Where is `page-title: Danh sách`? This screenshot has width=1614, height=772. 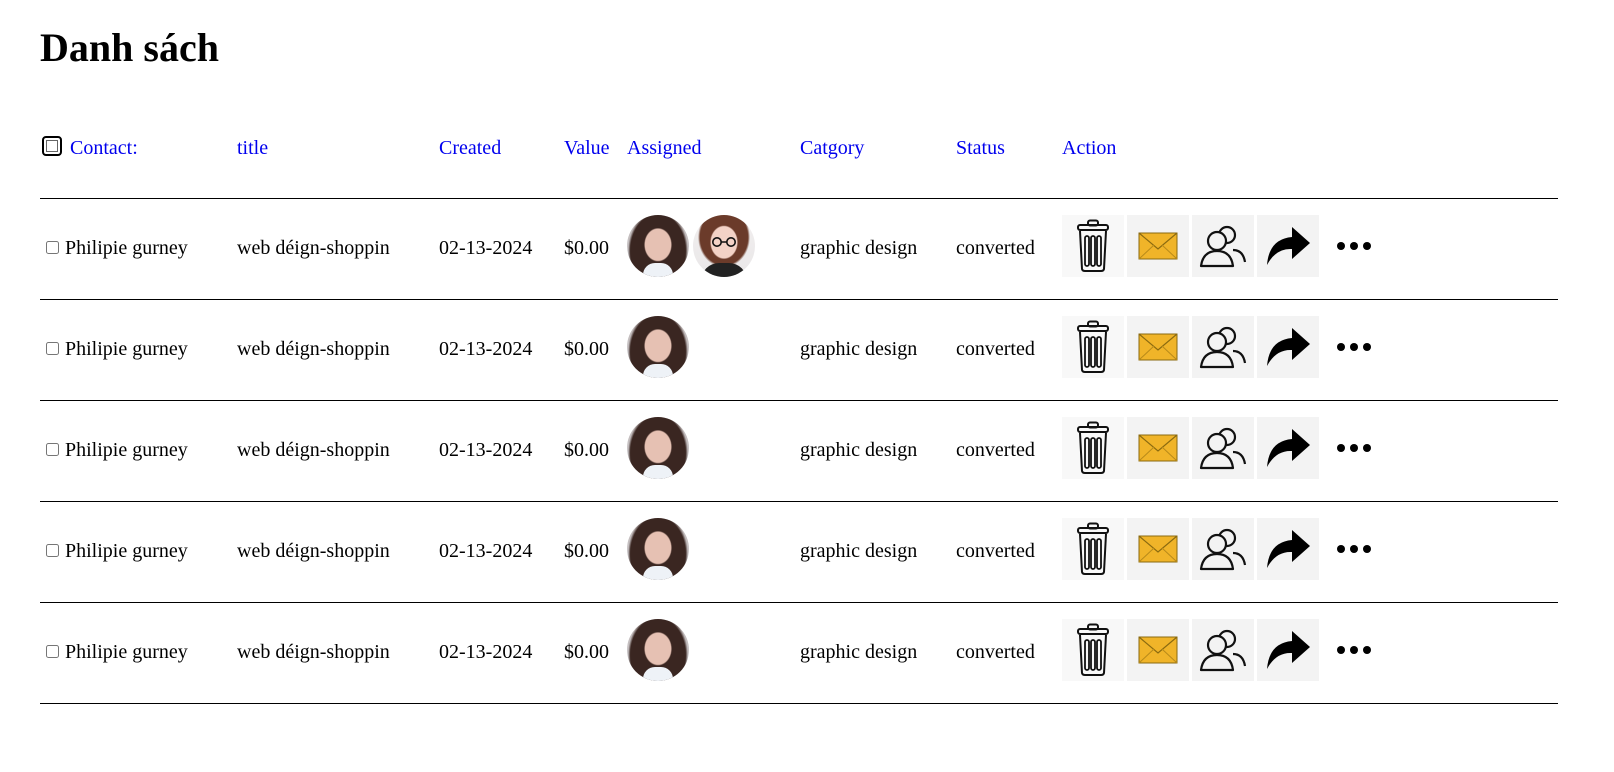 page-title: Danh sách is located at coordinates (129, 47).